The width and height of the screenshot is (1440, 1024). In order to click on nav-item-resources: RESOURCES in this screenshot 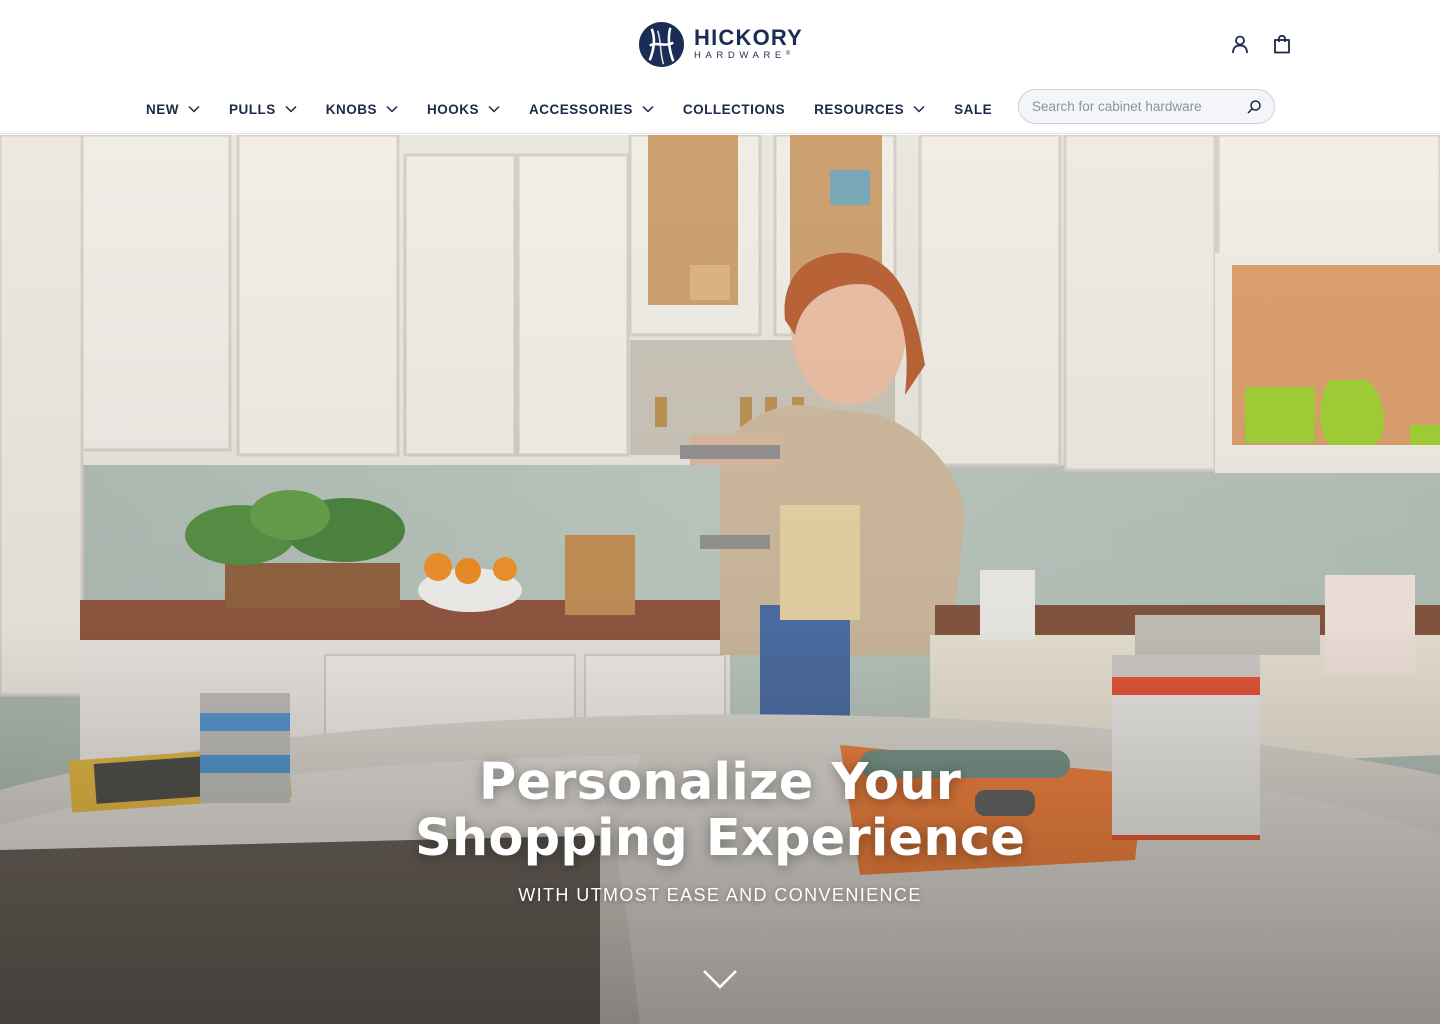, I will do `click(869, 109)`.